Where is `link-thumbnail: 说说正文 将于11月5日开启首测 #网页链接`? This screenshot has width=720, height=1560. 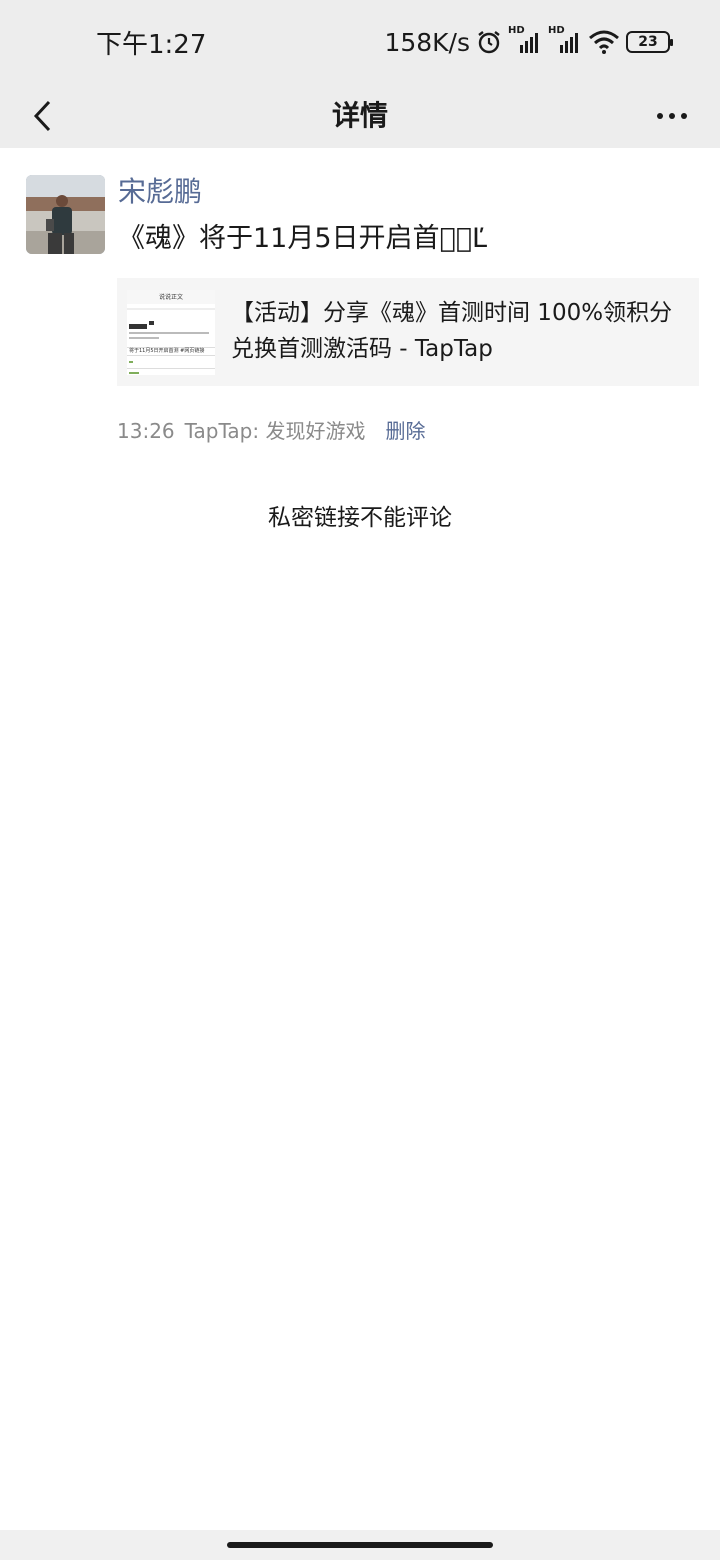
link-thumbnail: 说说正文 将于11月5日开启首测 #网页链接 is located at coordinates (171, 332).